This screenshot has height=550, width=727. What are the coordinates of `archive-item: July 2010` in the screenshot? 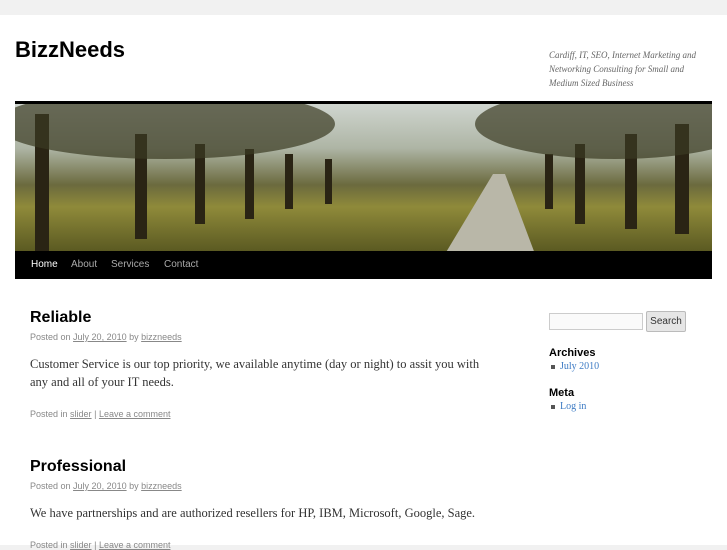 It's located at (575, 366).